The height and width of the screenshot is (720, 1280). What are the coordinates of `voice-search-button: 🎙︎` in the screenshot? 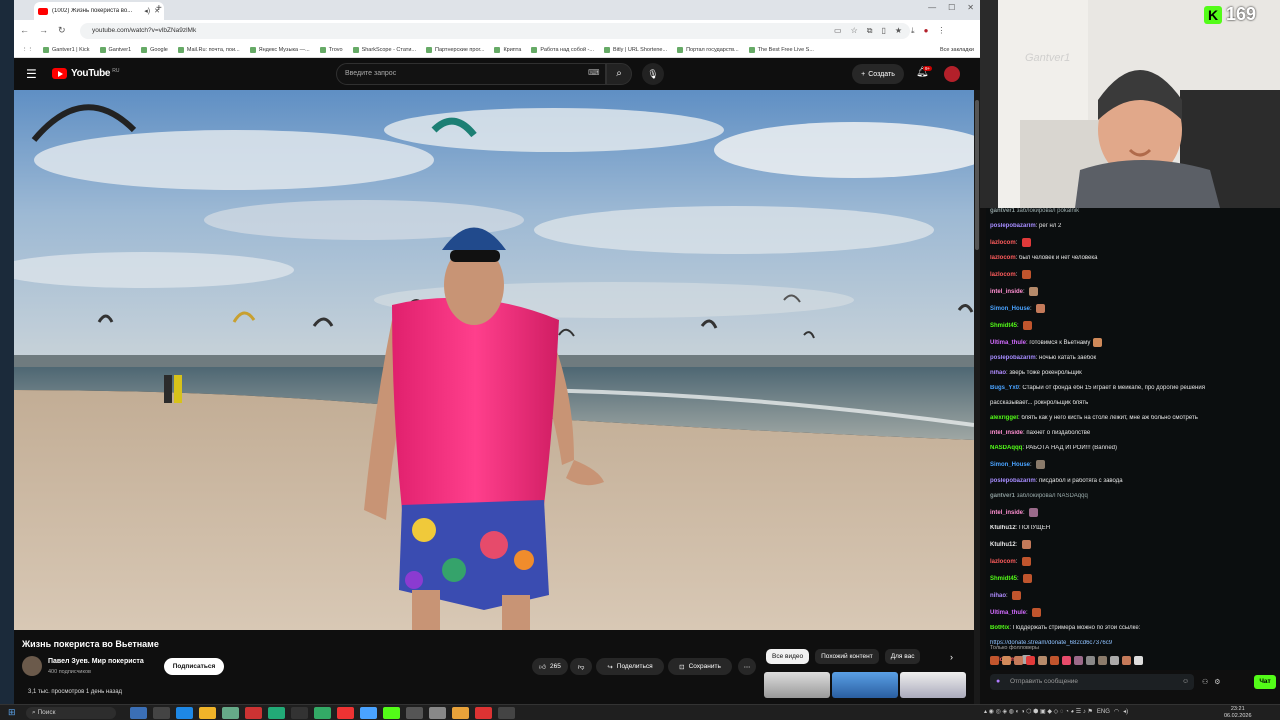 It's located at (653, 74).